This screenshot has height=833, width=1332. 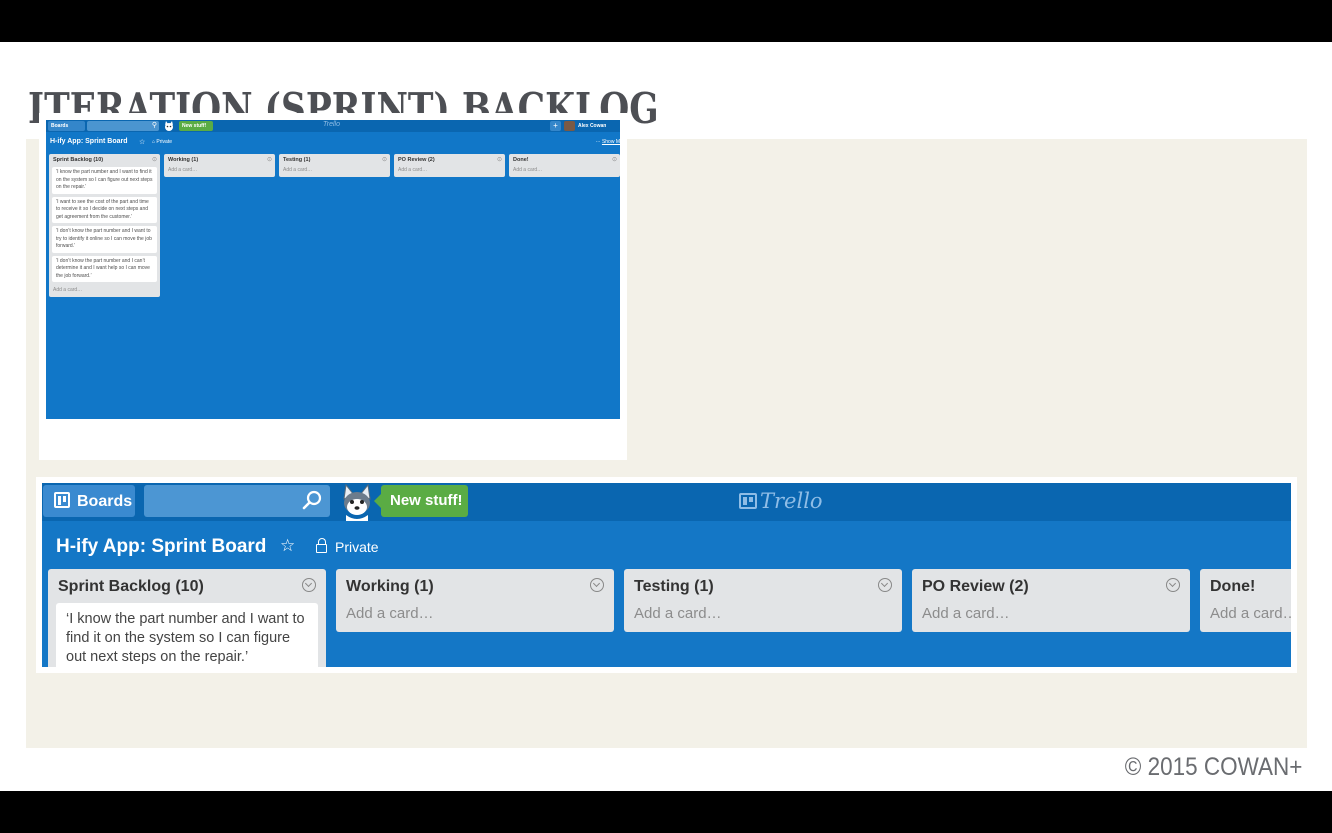 I want to click on small-visibility-button: ⌂ Private, so click(x=162, y=142).